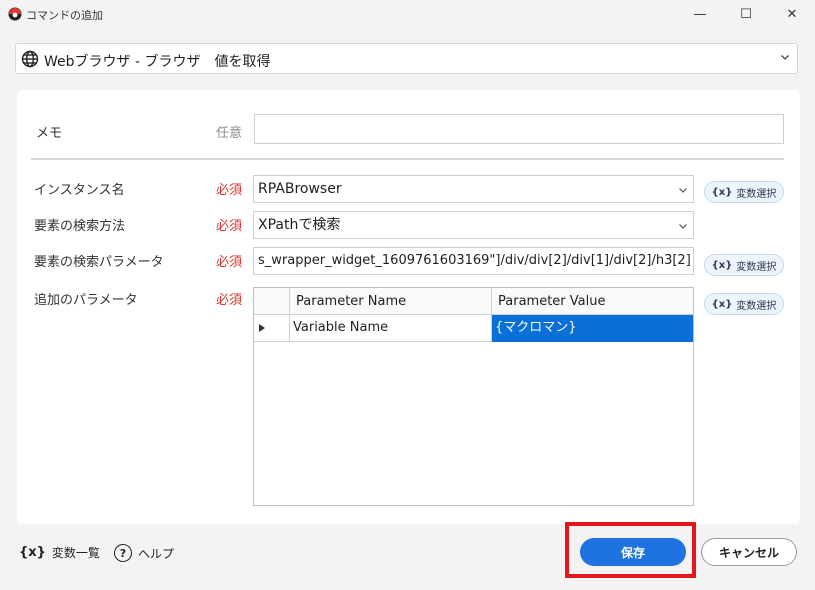  What do you see at coordinates (30, 59) in the screenshot?
I see `globe-icon` at bounding box center [30, 59].